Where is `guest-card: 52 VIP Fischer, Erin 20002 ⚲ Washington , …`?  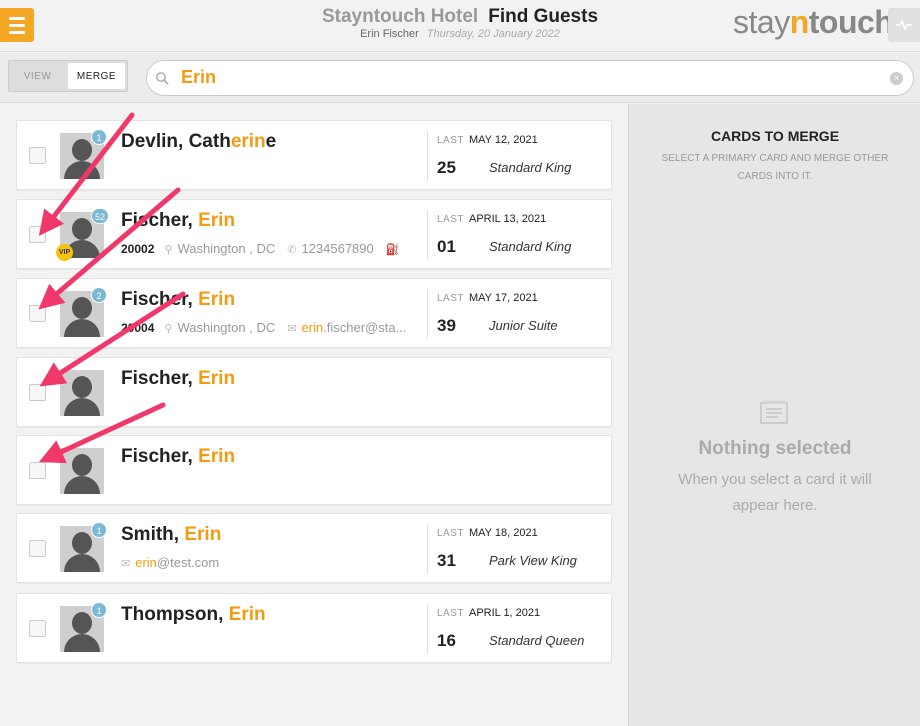
guest-card: 52 VIP Fischer, Erin 20002 ⚲ Washington , … is located at coordinates (314, 234).